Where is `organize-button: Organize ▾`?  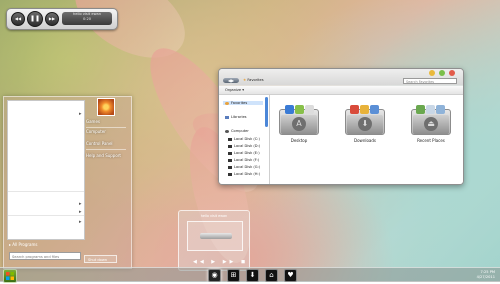 organize-button: Organize ▾ is located at coordinates (234, 90).